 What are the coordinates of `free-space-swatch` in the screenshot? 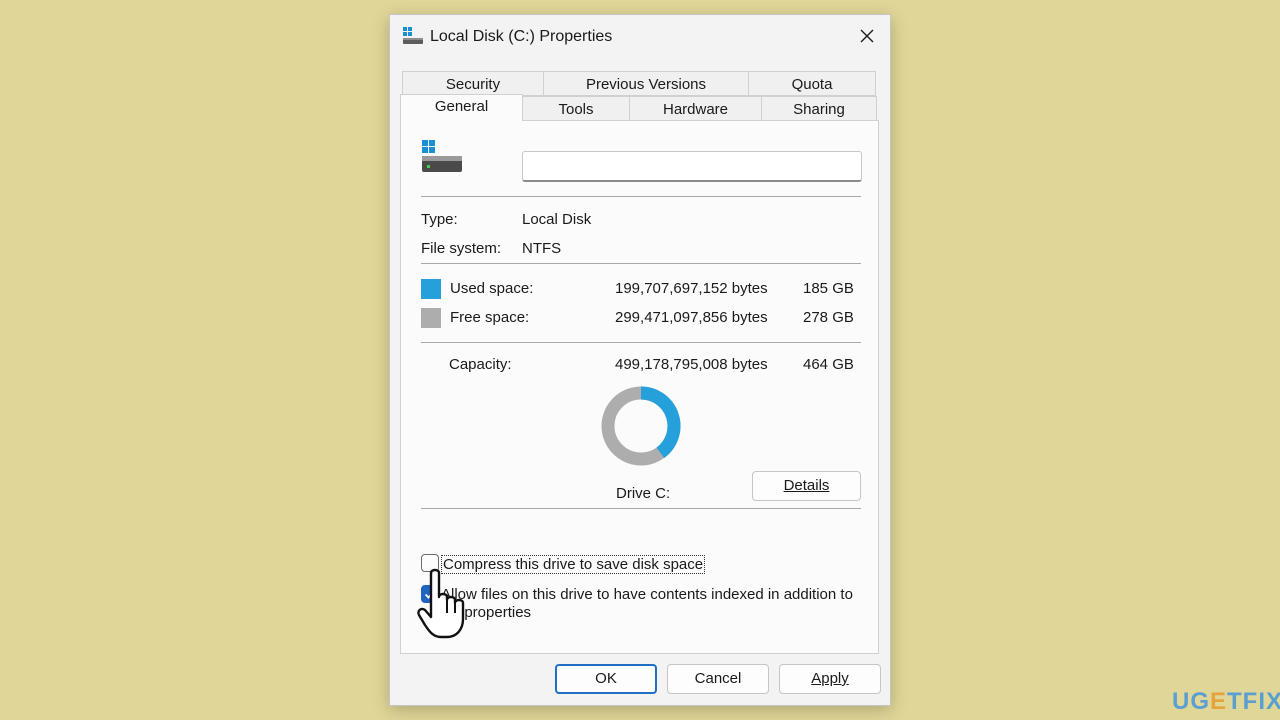 It's located at (431, 318).